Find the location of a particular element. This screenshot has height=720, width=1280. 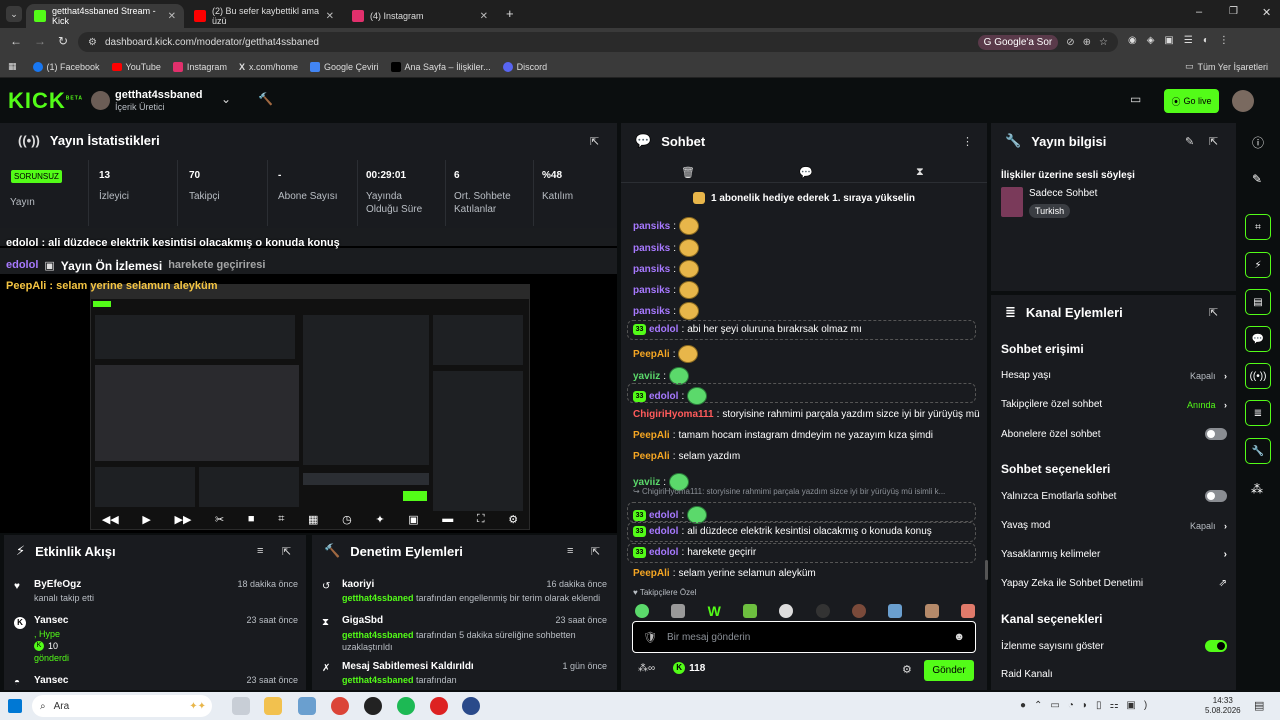

chat-message: PeepAli: is located at coordinates (666, 354).